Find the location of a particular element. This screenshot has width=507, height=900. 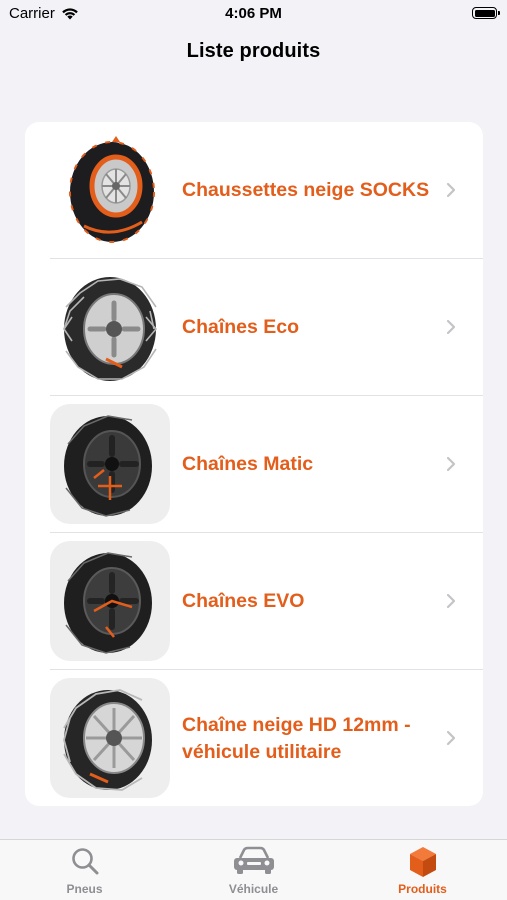

tab-label: Produits is located at coordinates (422, 889).